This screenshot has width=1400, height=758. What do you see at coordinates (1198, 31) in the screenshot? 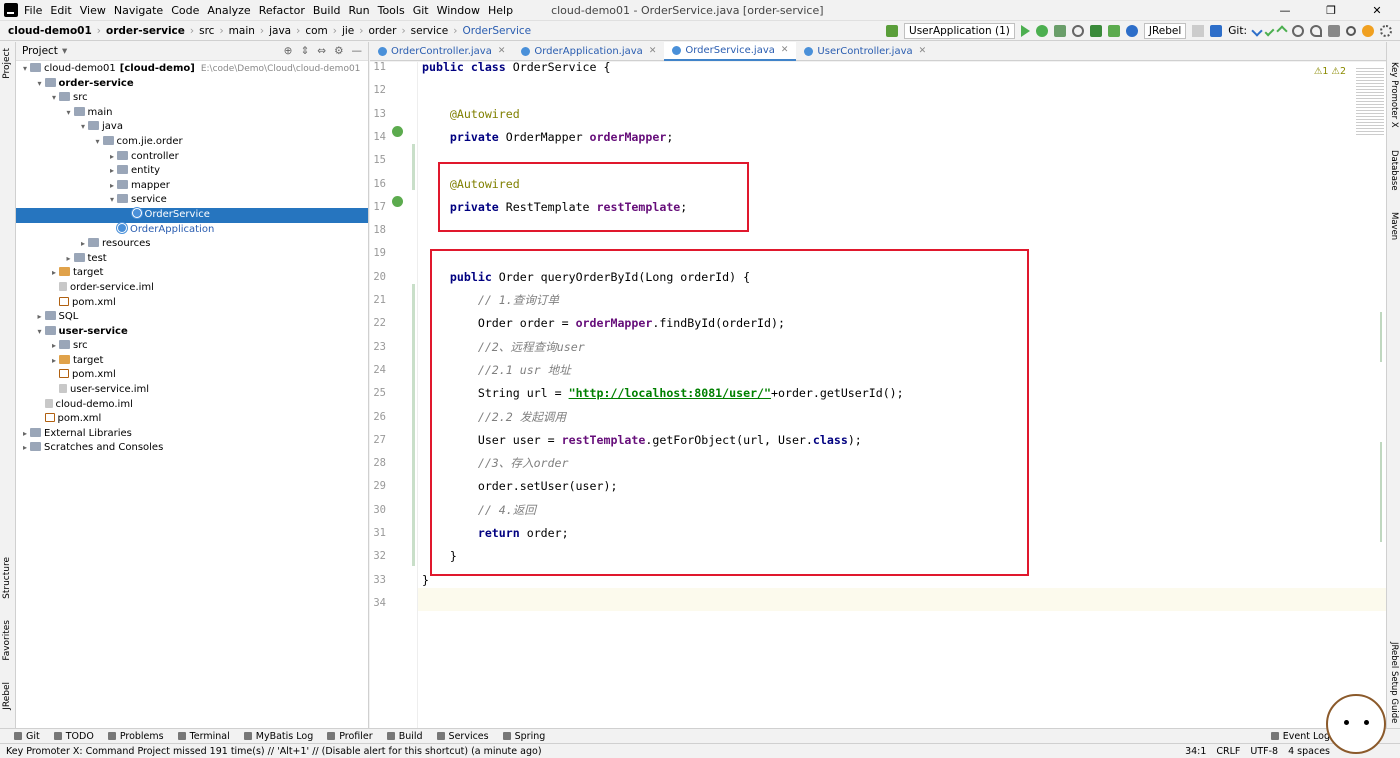
I see `stop-icon` at bounding box center [1198, 31].